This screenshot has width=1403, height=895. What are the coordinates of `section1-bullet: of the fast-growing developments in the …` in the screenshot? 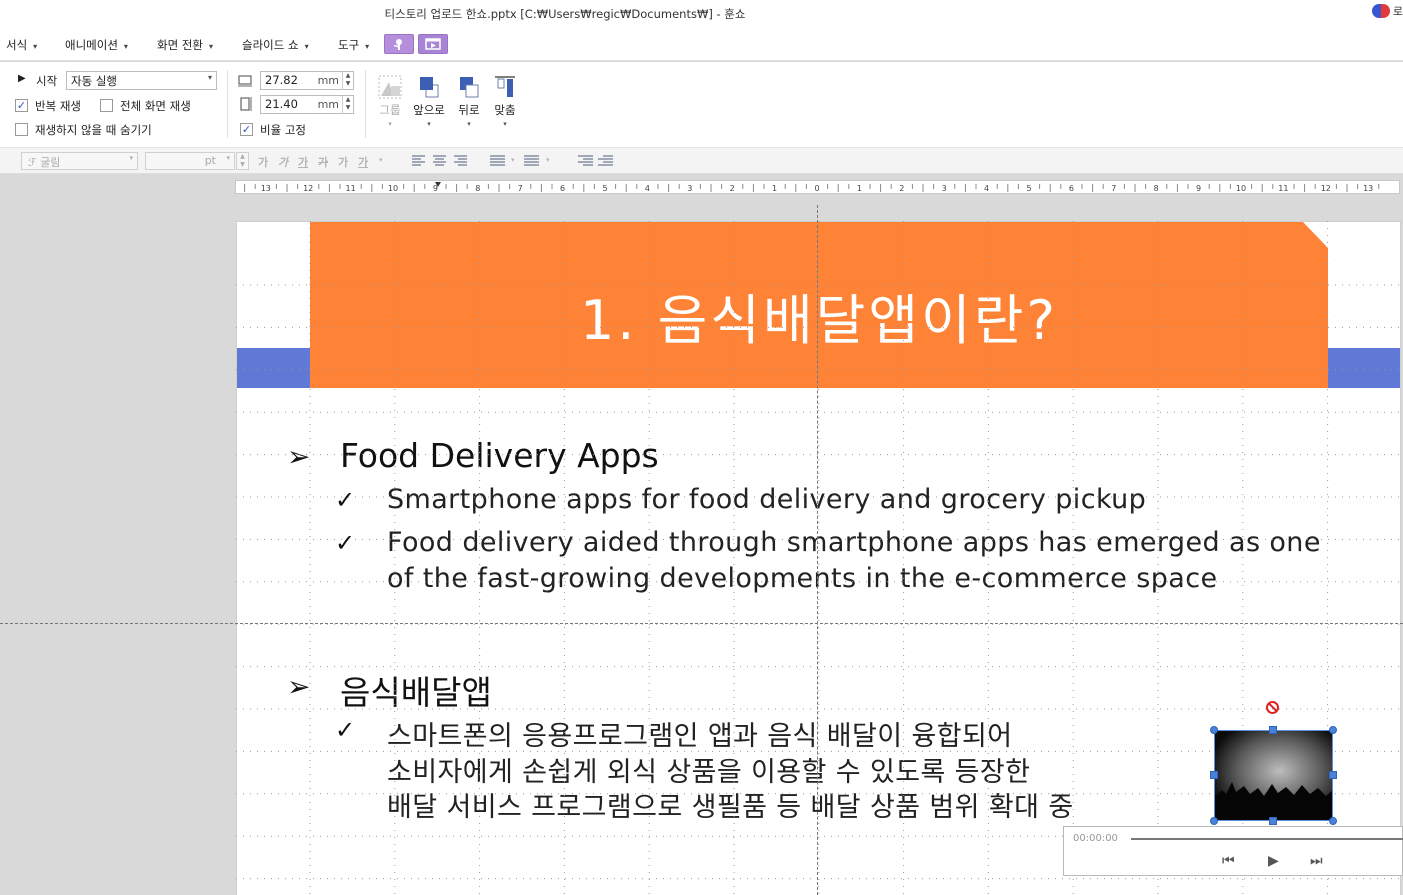 It's located at (802, 578).